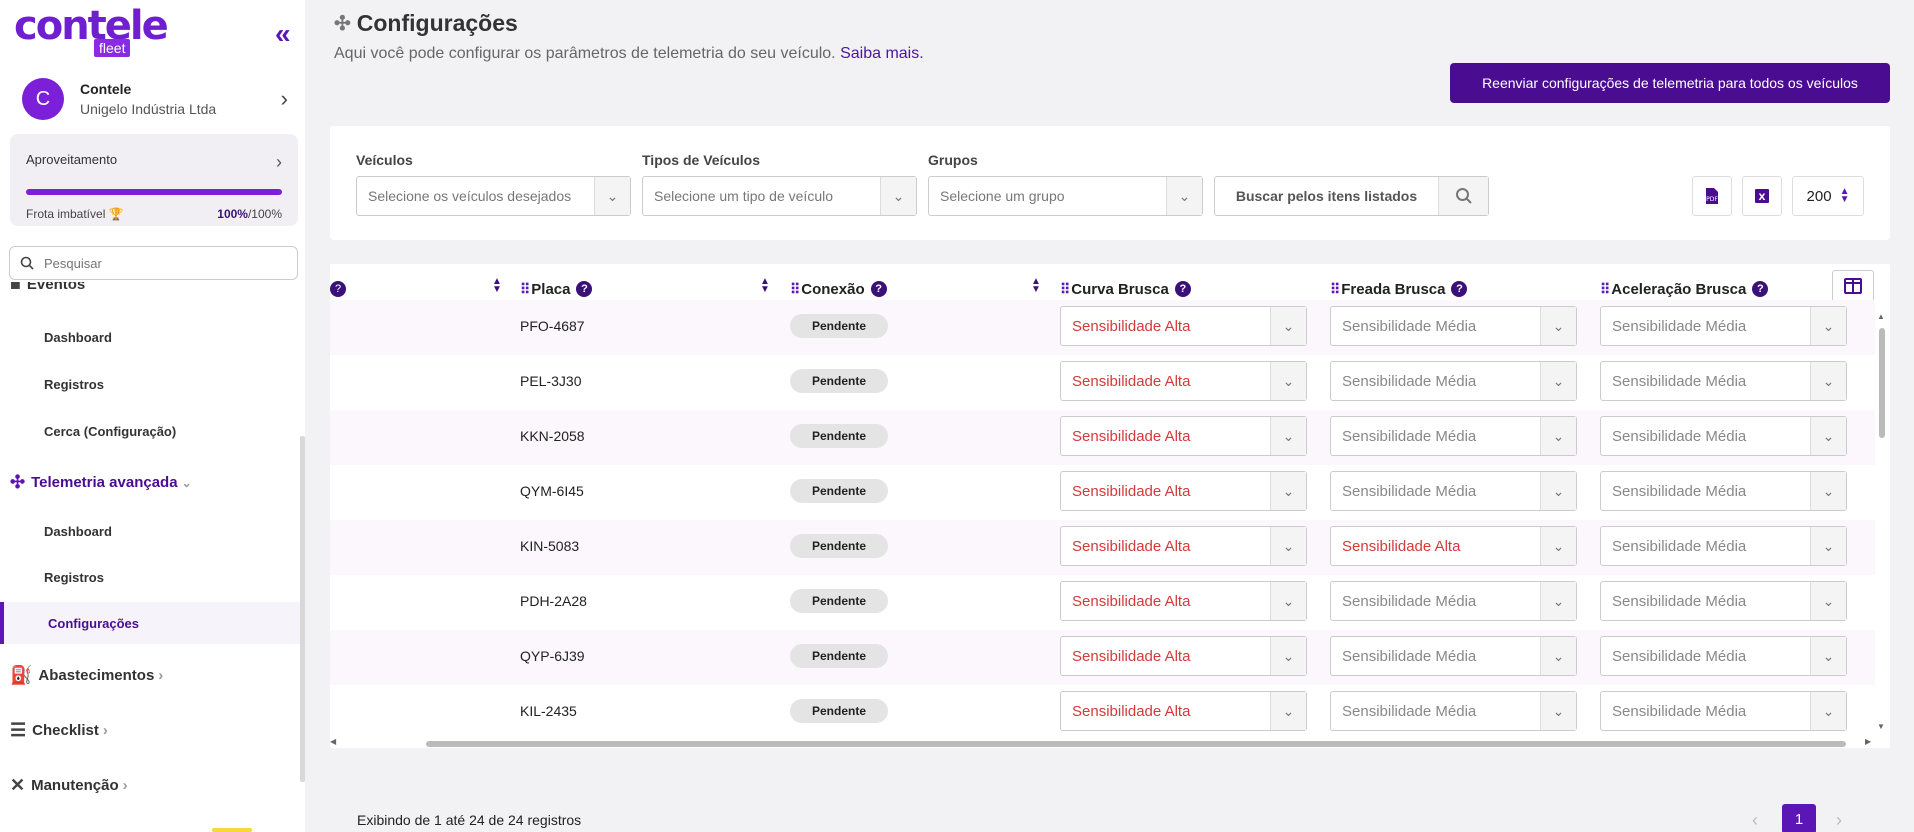 The height and width of the screenshot is (832, 1914). I want to click on list-search-button, so click(1463, 196).